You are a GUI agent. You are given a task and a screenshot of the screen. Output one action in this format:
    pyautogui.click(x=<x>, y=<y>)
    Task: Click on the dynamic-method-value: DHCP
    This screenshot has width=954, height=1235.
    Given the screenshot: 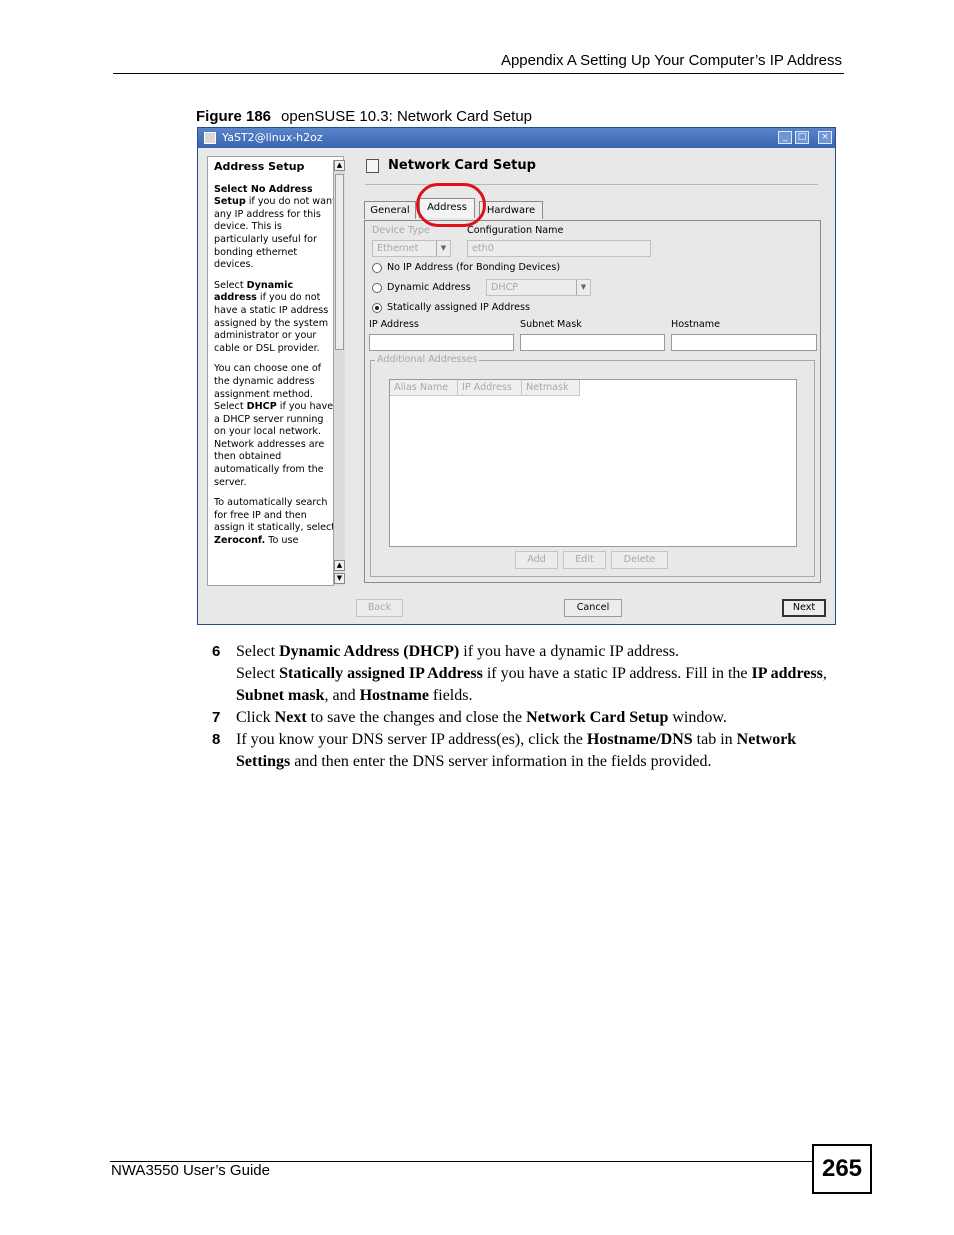 What is the action you would take?
    pyautogui.click(x=505, y=287)
    